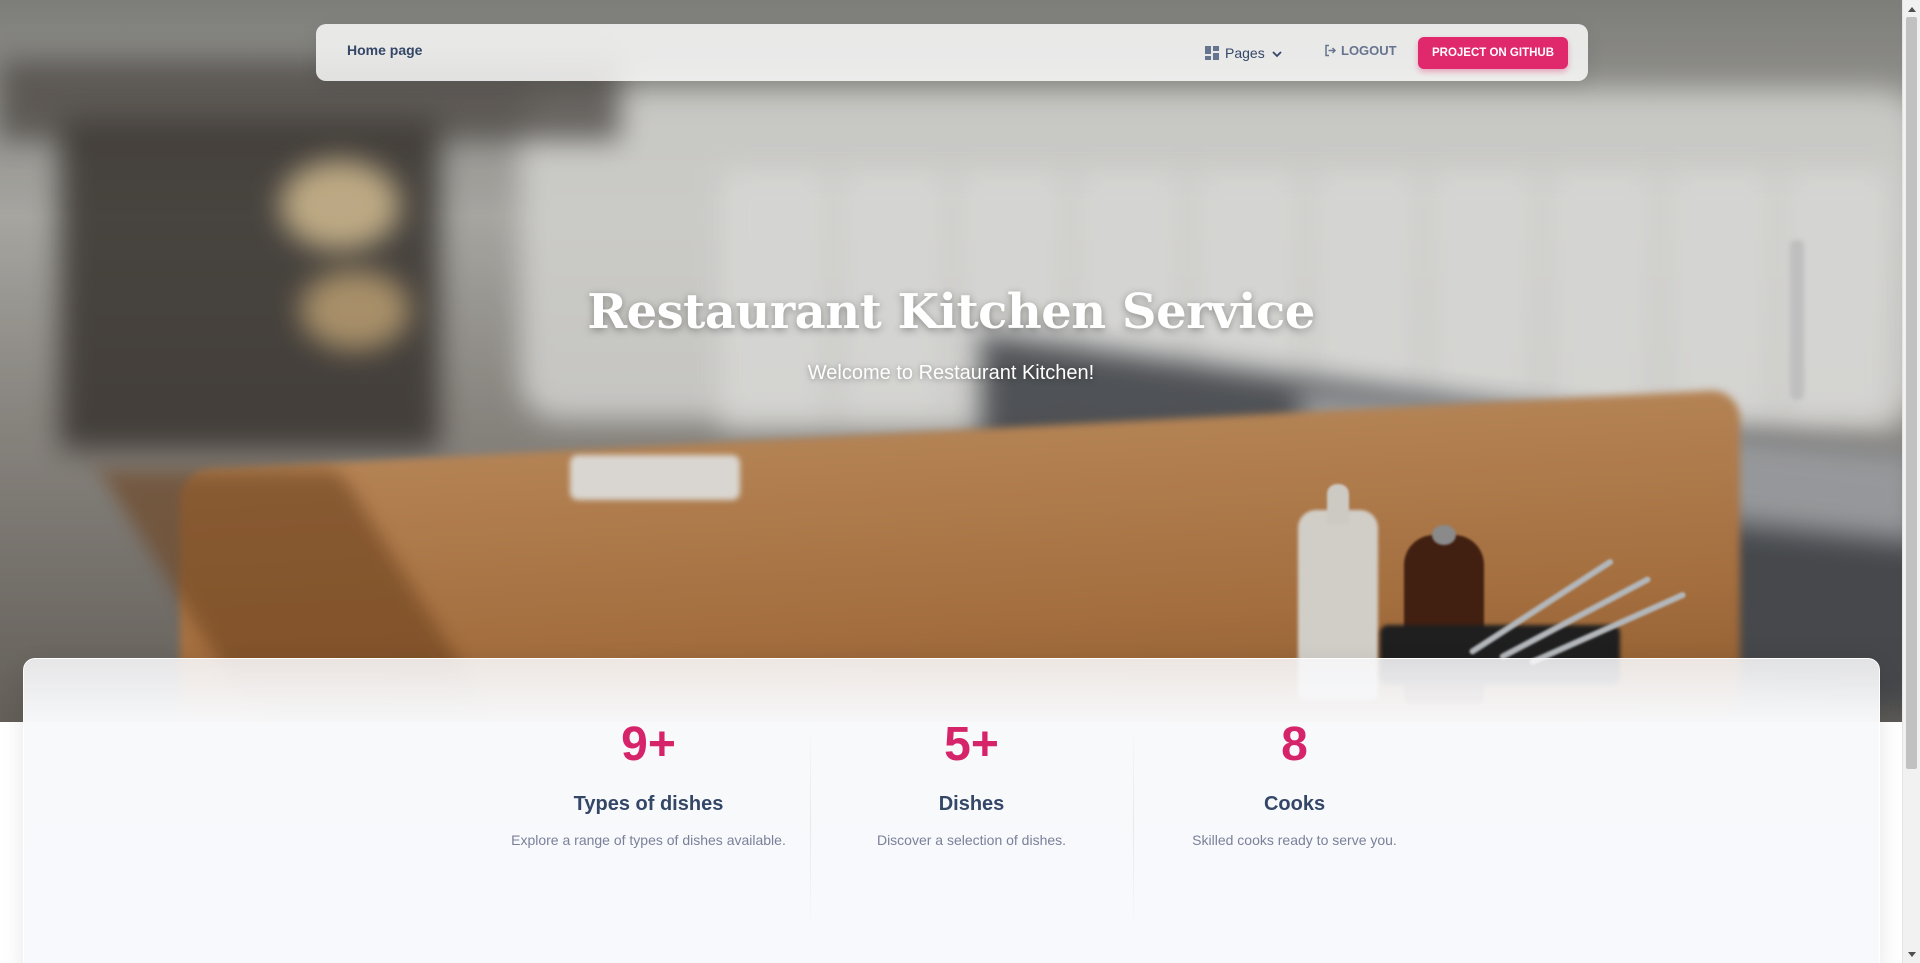 The width and height of the screenshot is (1920, 963). What do you see at coordinates (384, 50) in the screenshot?
I see `home-page-link: Home page` at bounding box center [384, 50].